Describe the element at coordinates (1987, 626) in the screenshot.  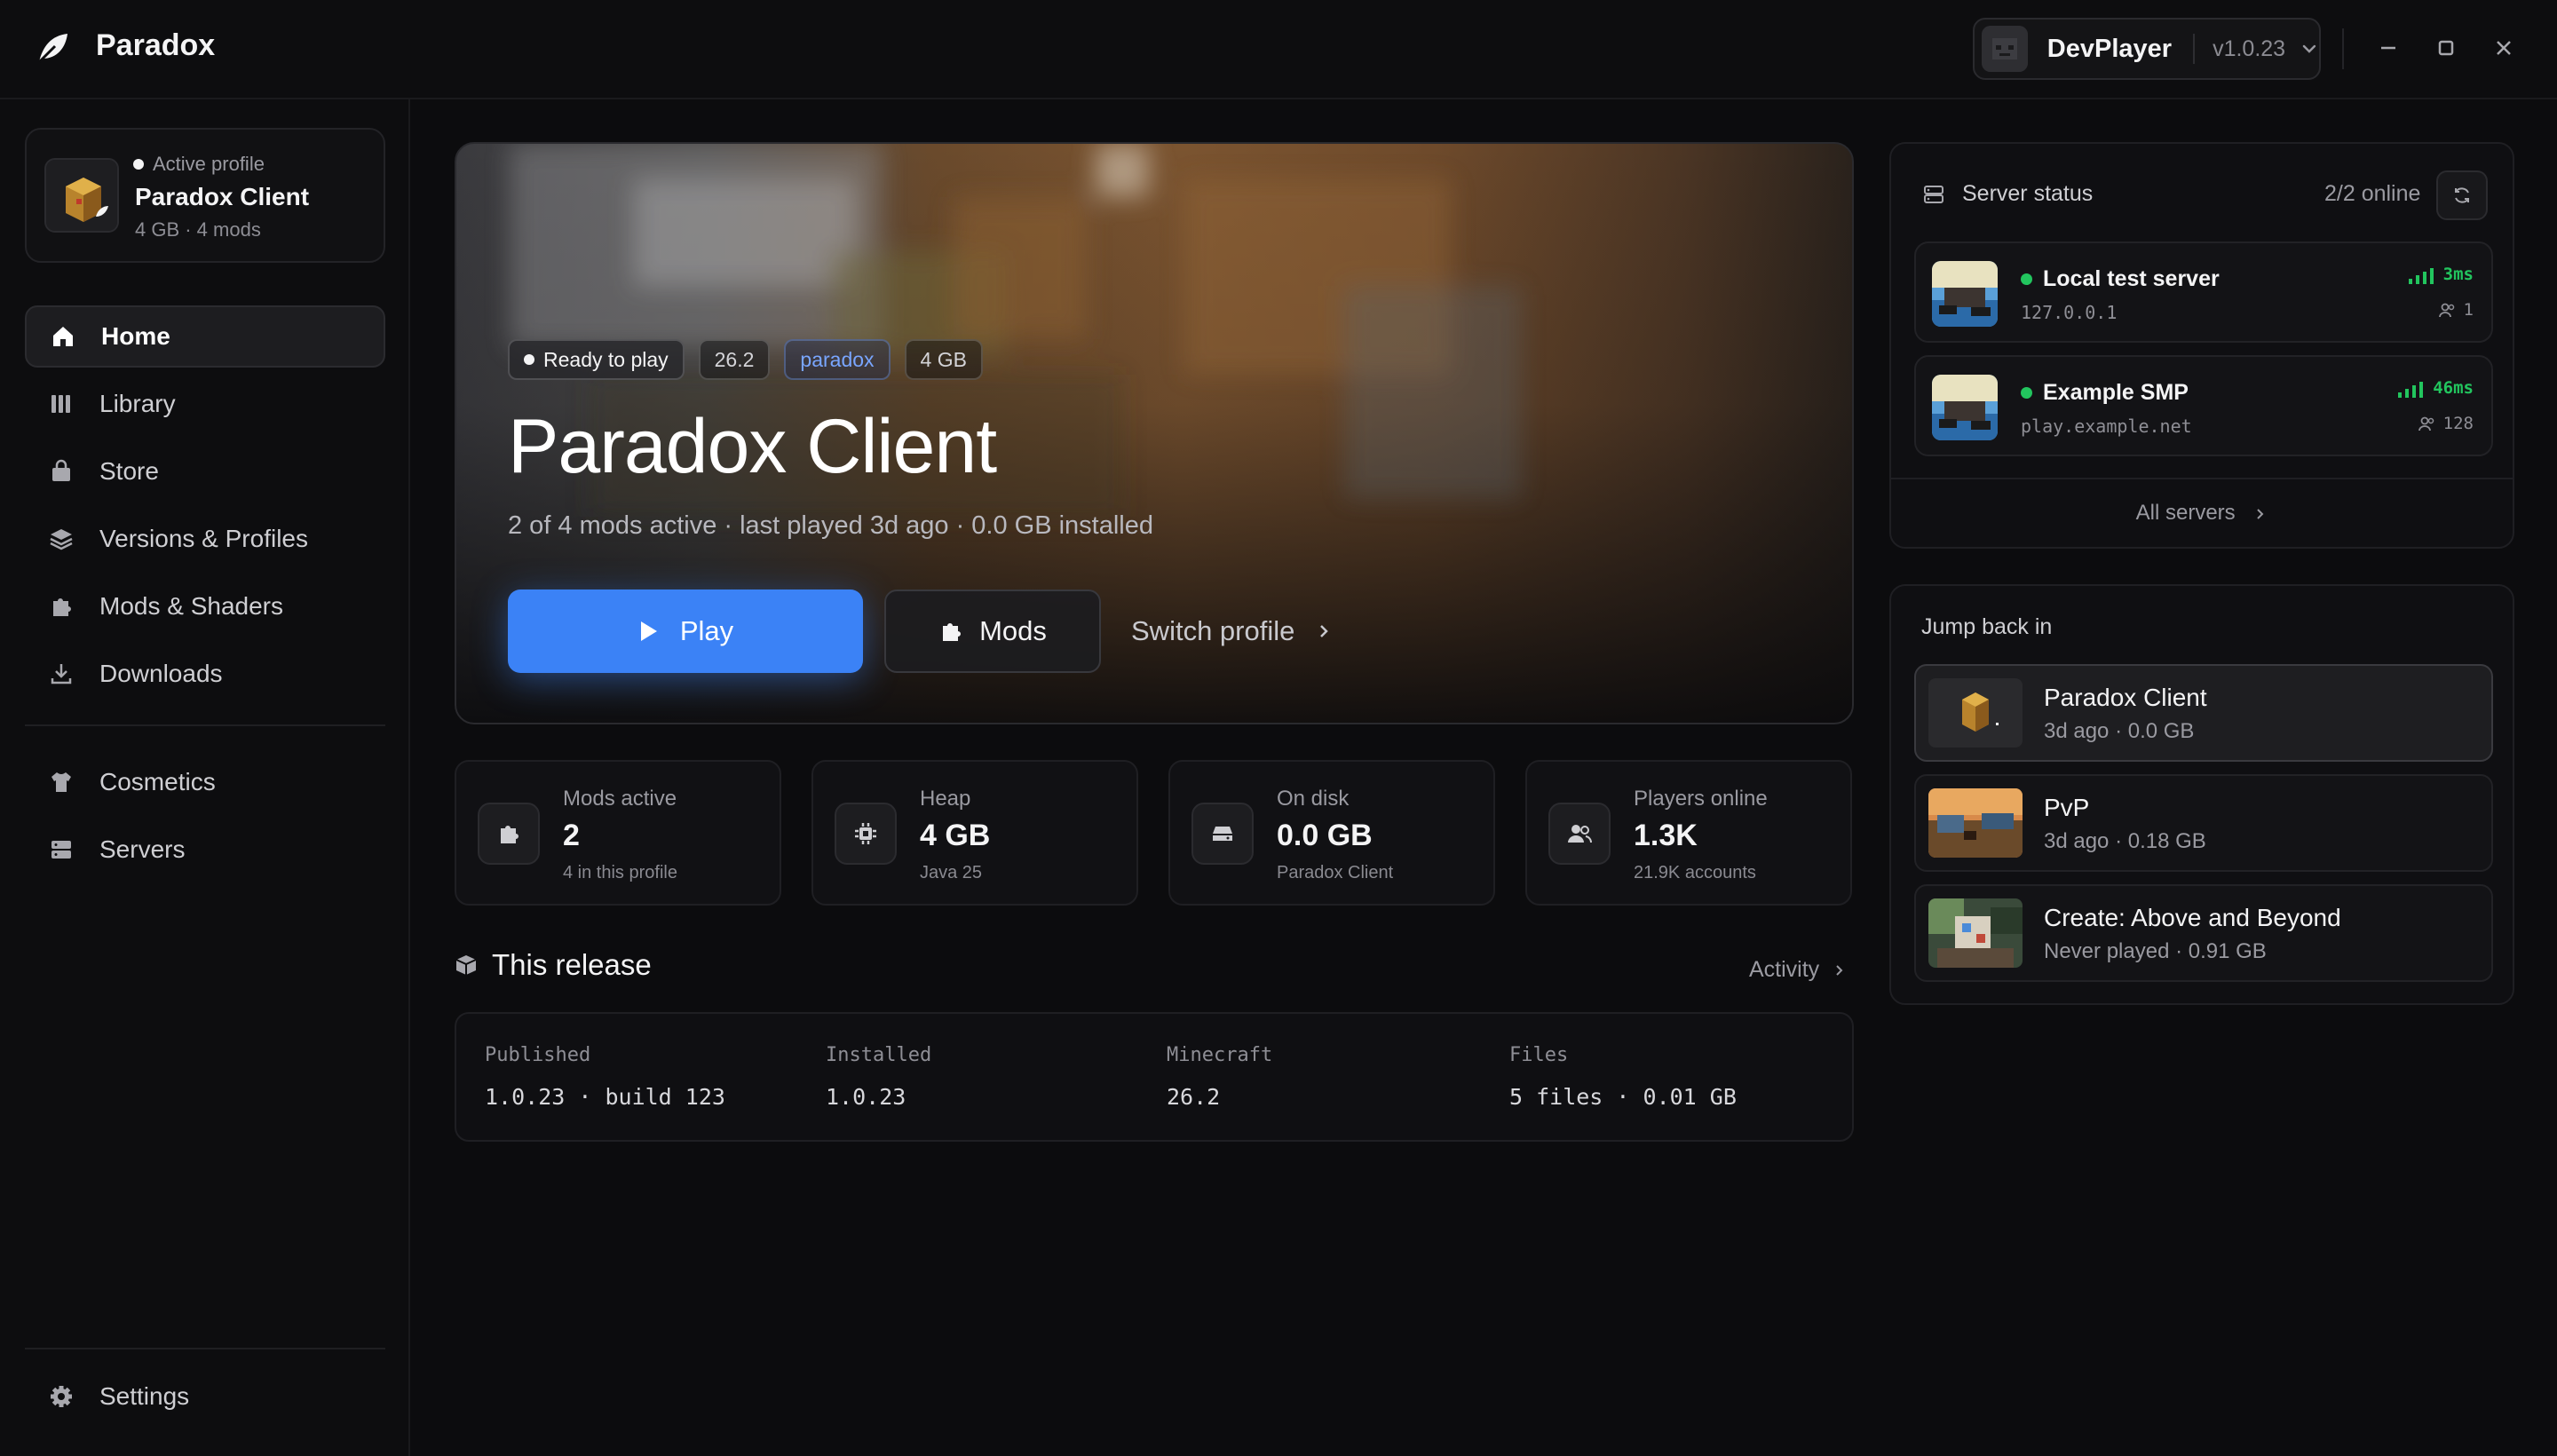
I see `panel-title: Jump back in` at that location.